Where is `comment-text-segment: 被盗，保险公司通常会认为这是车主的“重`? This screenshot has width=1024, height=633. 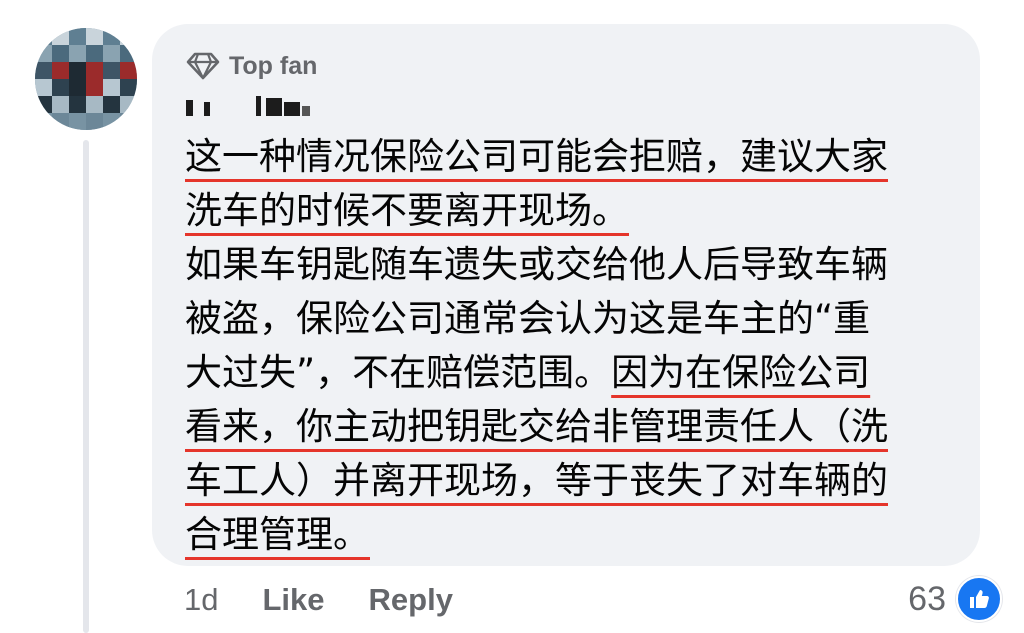 comment-text-segment: 被盗，保险公司通常会认为这是车主的“重 is located at coordinates (528, 318).